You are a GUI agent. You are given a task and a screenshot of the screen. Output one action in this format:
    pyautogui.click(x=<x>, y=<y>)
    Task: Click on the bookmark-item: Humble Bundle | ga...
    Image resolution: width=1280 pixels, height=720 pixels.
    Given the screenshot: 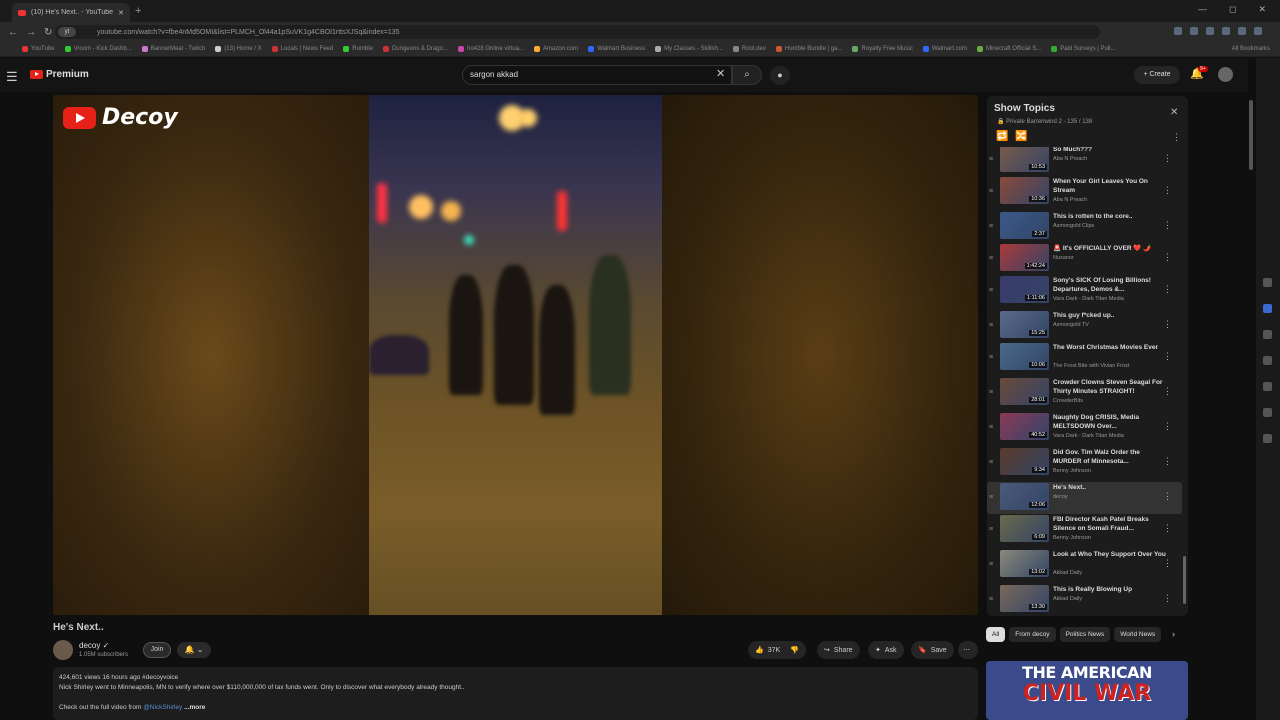 What is the action you would take?
    pyautogui.click(x=808, y=49)
    